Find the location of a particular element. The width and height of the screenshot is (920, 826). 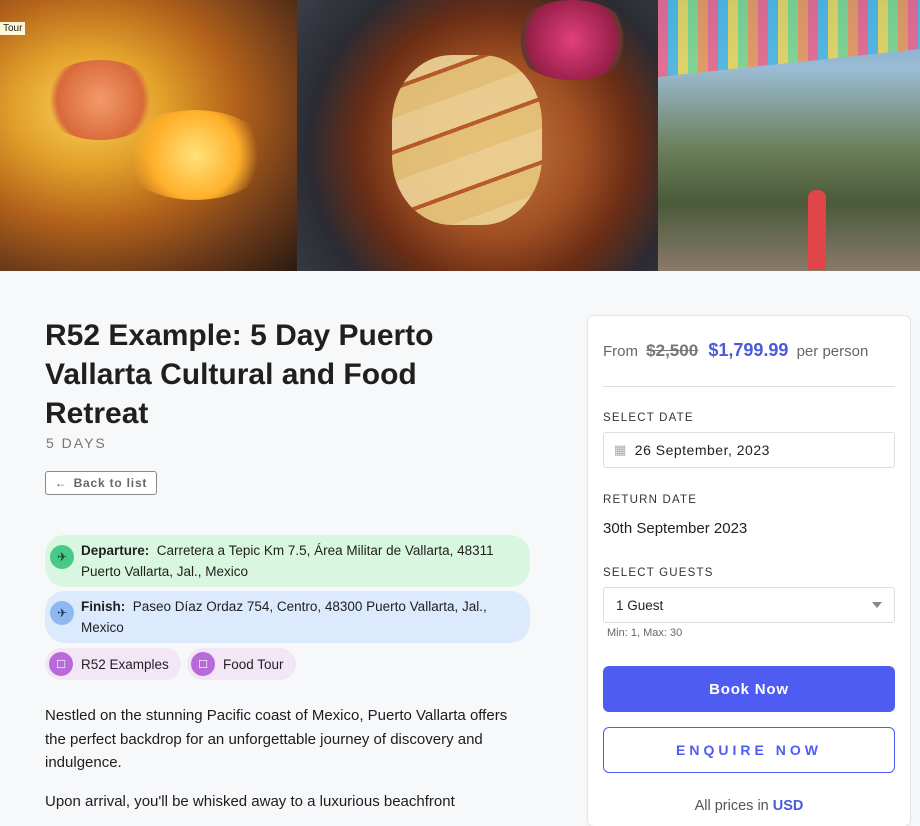

guests-value: 1 Guest is located at coordinates (640, 605).